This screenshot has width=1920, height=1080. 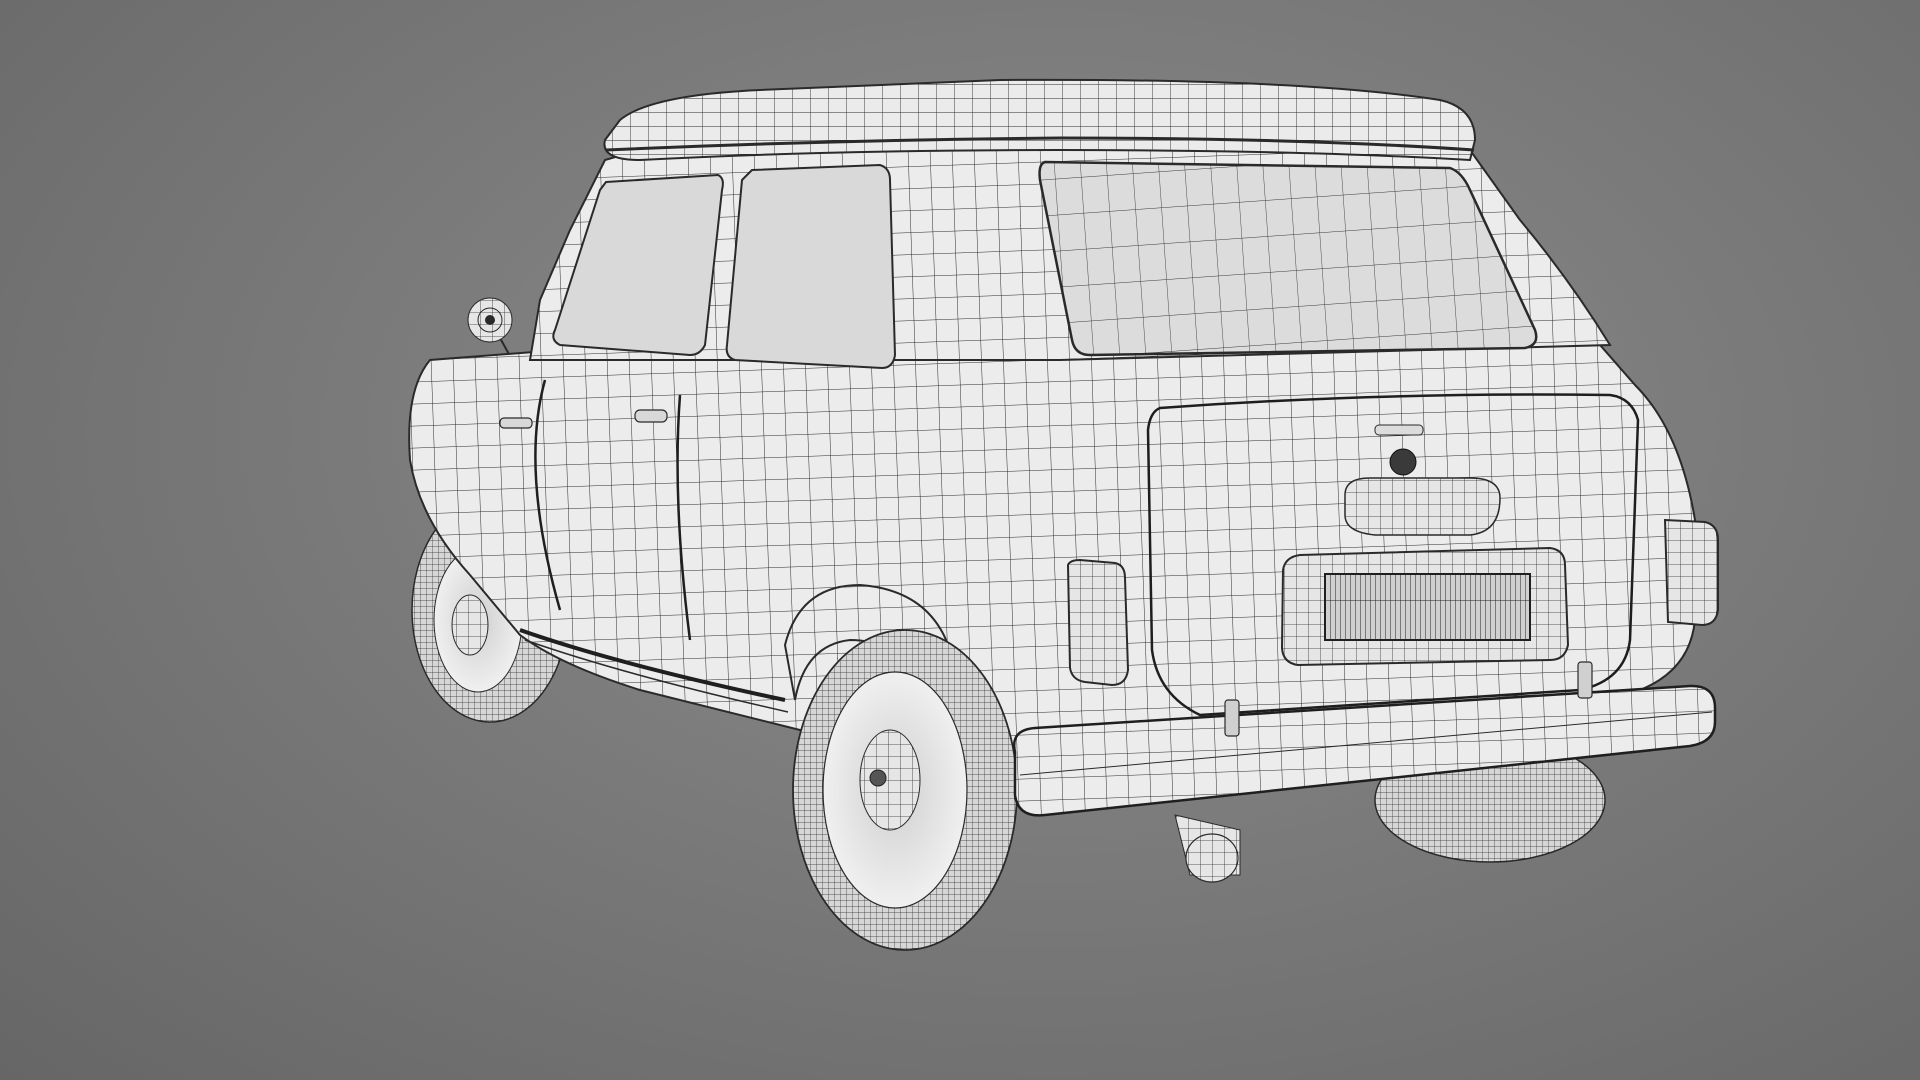 I want to click on side-window-rear, so click(x=638, y=265).